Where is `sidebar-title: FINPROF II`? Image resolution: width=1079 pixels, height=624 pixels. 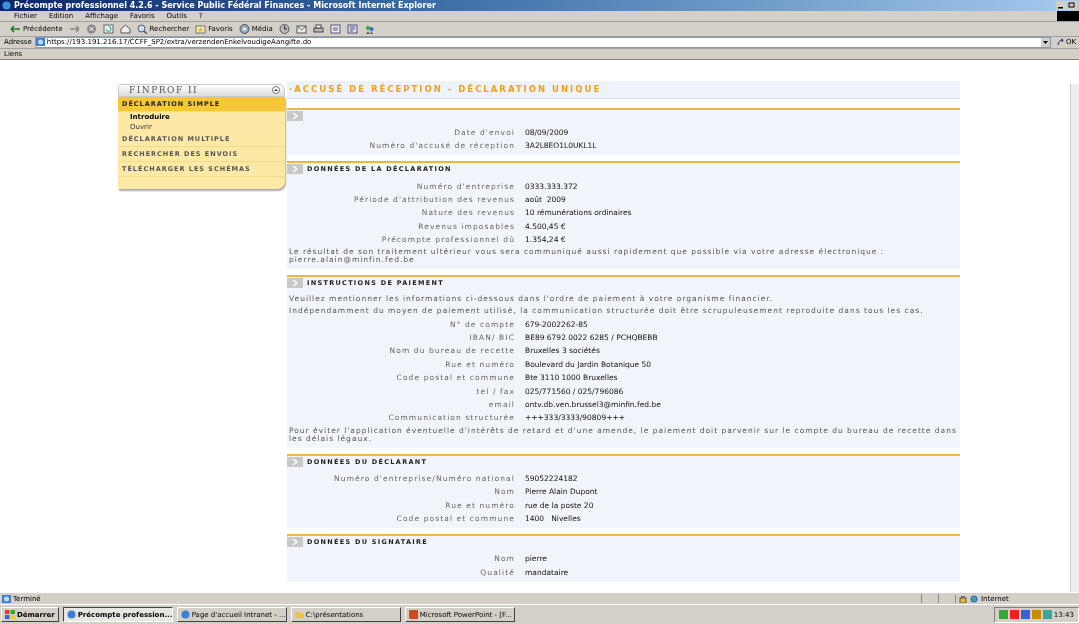
sidebar-title: FINPROF II is located at coordinates (164, 90).